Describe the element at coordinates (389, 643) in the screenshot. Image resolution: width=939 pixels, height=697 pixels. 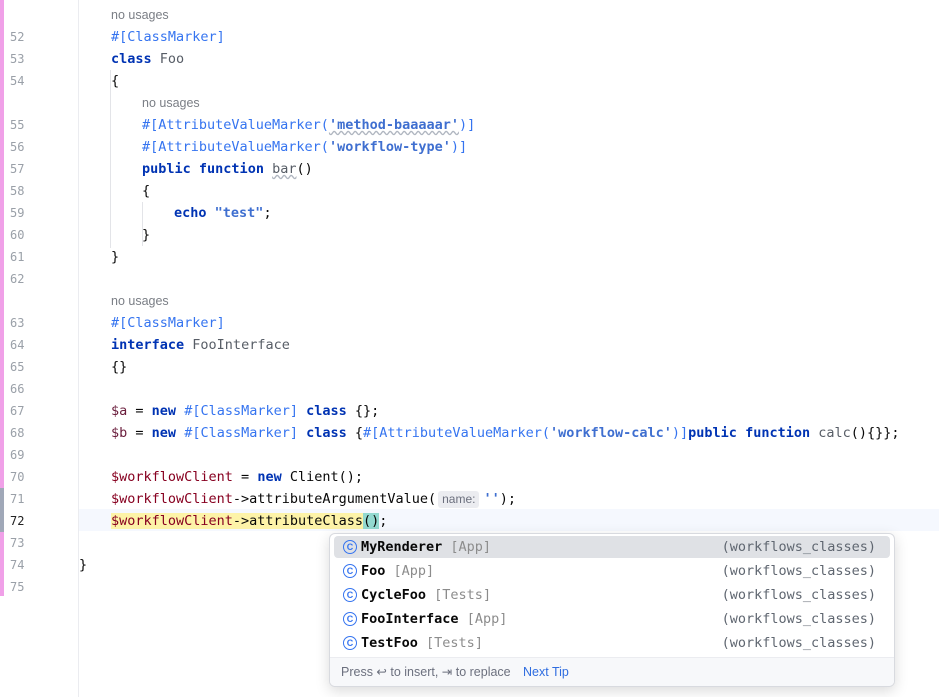
I see `completion-item-class: TestFoo` at that location.